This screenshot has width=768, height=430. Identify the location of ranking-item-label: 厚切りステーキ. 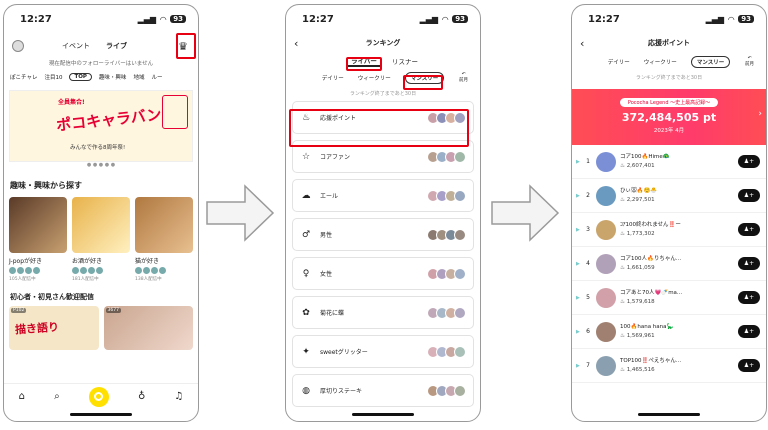
(341, 391).